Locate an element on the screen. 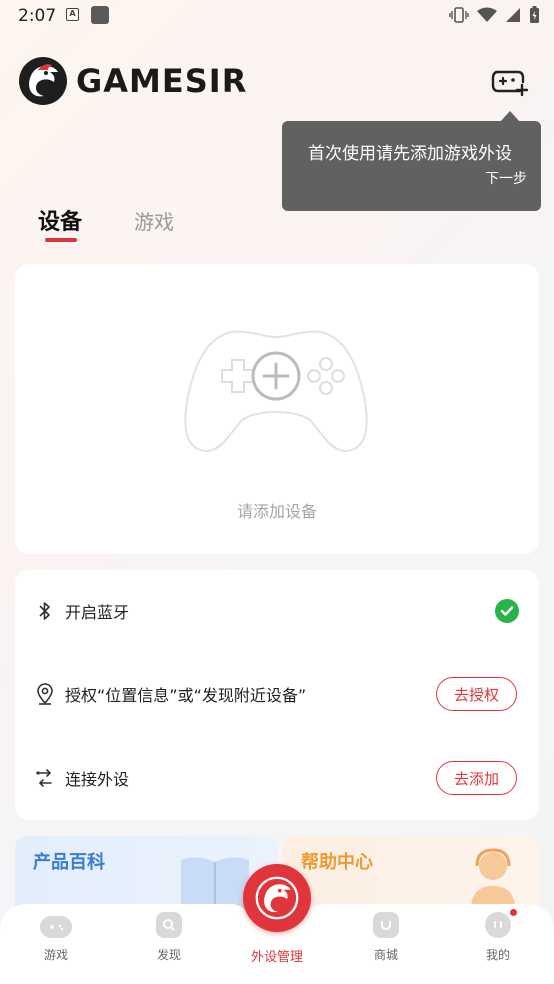 This screenshot has width=554, height=984. vibrate-icon is located at coordinates (459, 15).